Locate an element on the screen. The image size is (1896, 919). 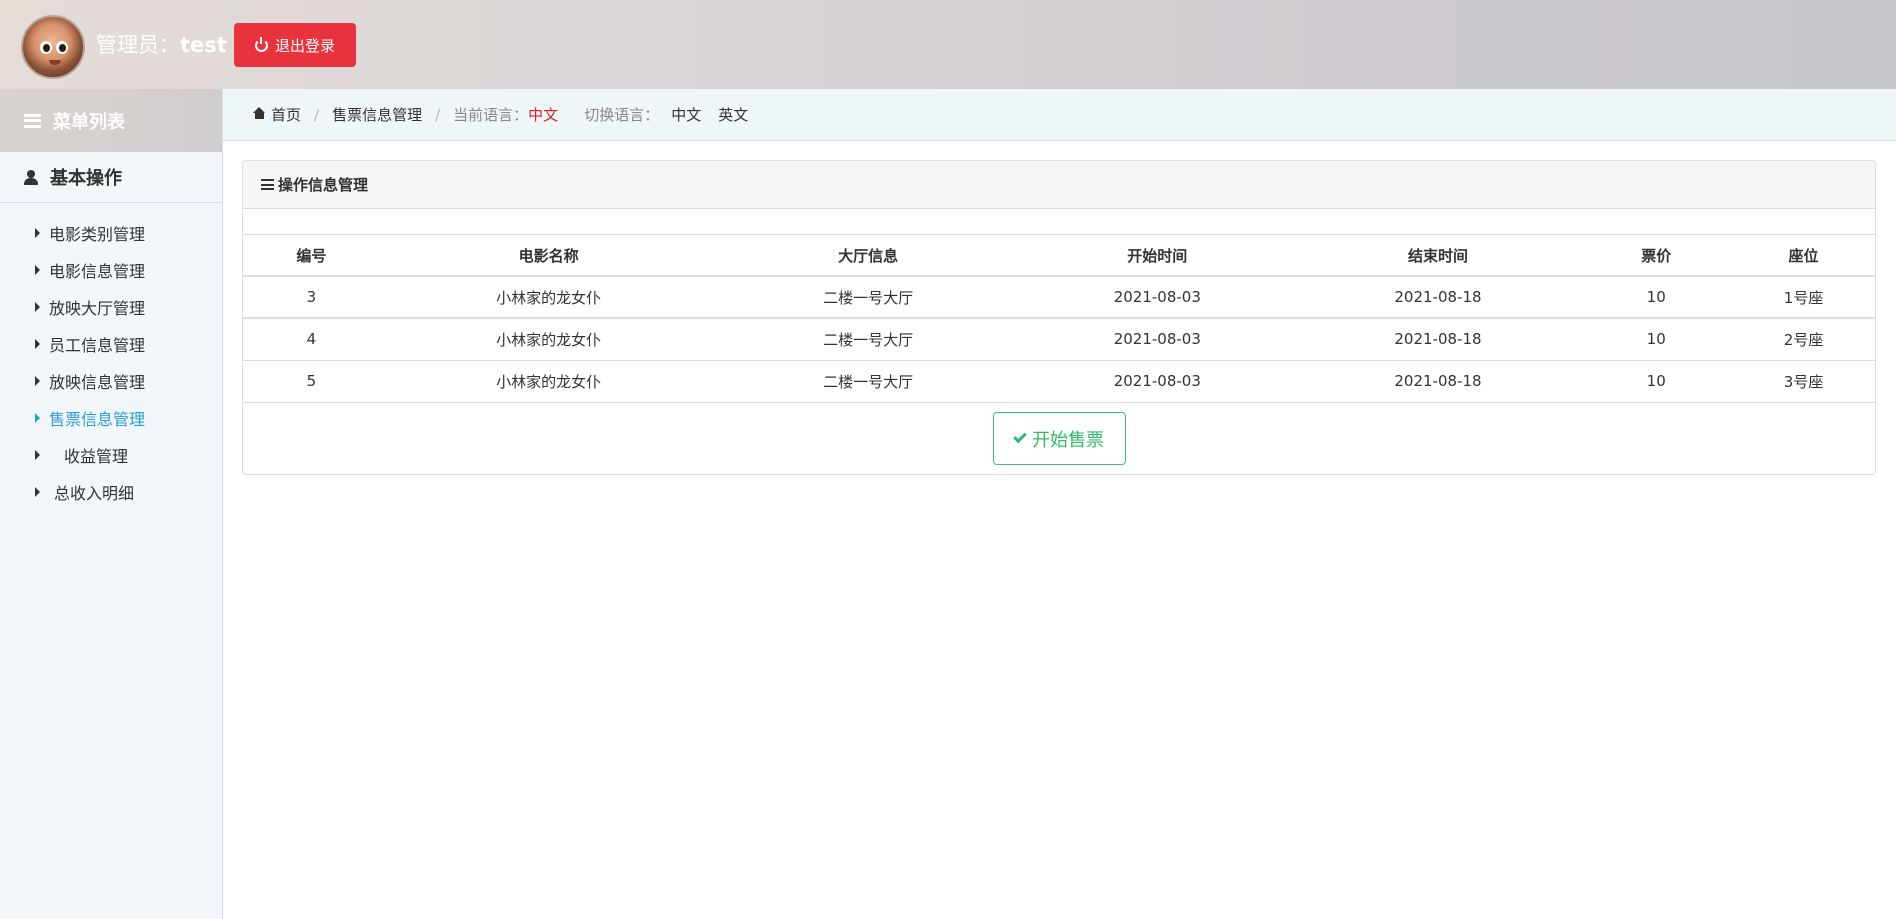
avatar is located at coordinates (53, 47).